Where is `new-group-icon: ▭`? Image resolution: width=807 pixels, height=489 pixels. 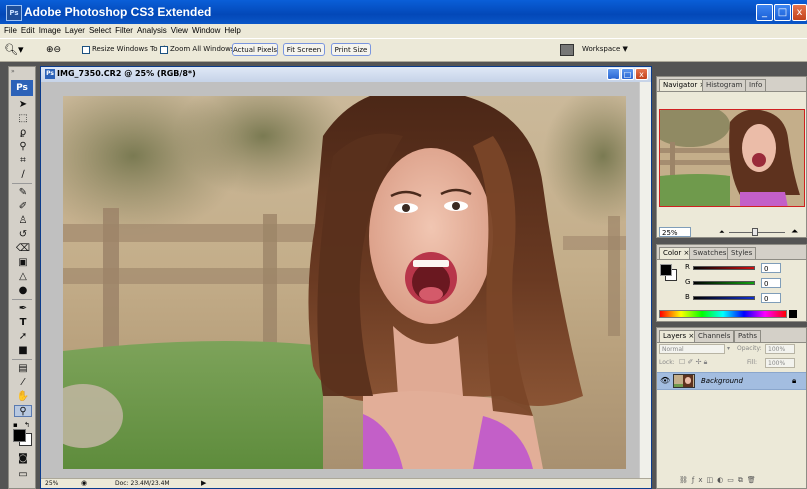
new-group-icon: ▭ is located at coordinates (732, 480).